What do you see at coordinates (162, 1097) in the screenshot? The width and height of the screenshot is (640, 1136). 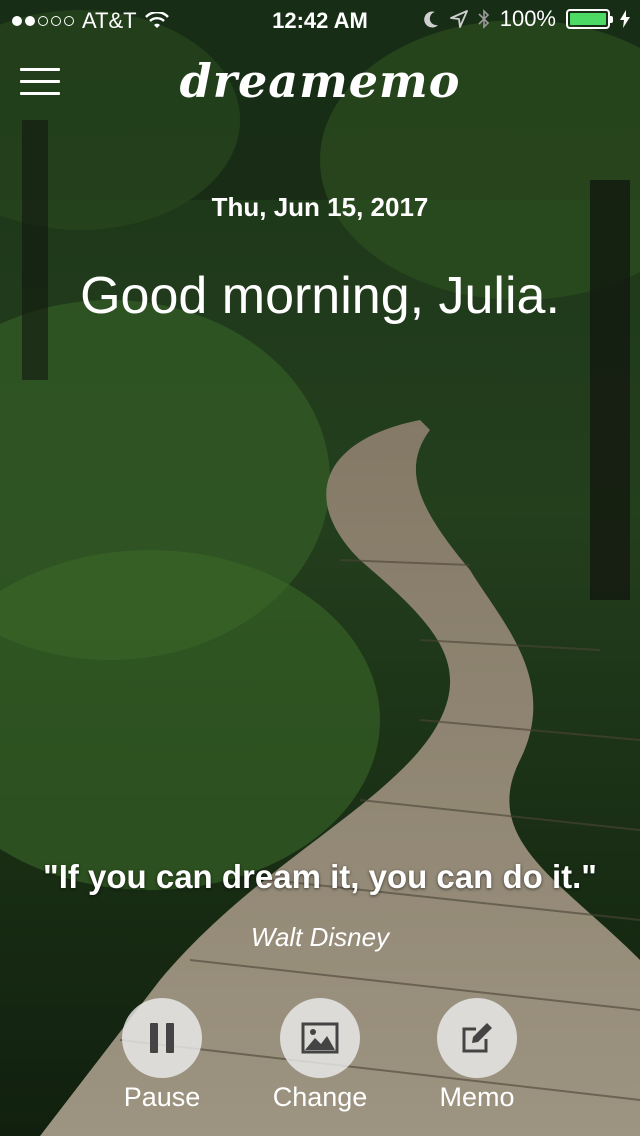 I see `pause-label: Pause` at bounding box center [162, 1097].